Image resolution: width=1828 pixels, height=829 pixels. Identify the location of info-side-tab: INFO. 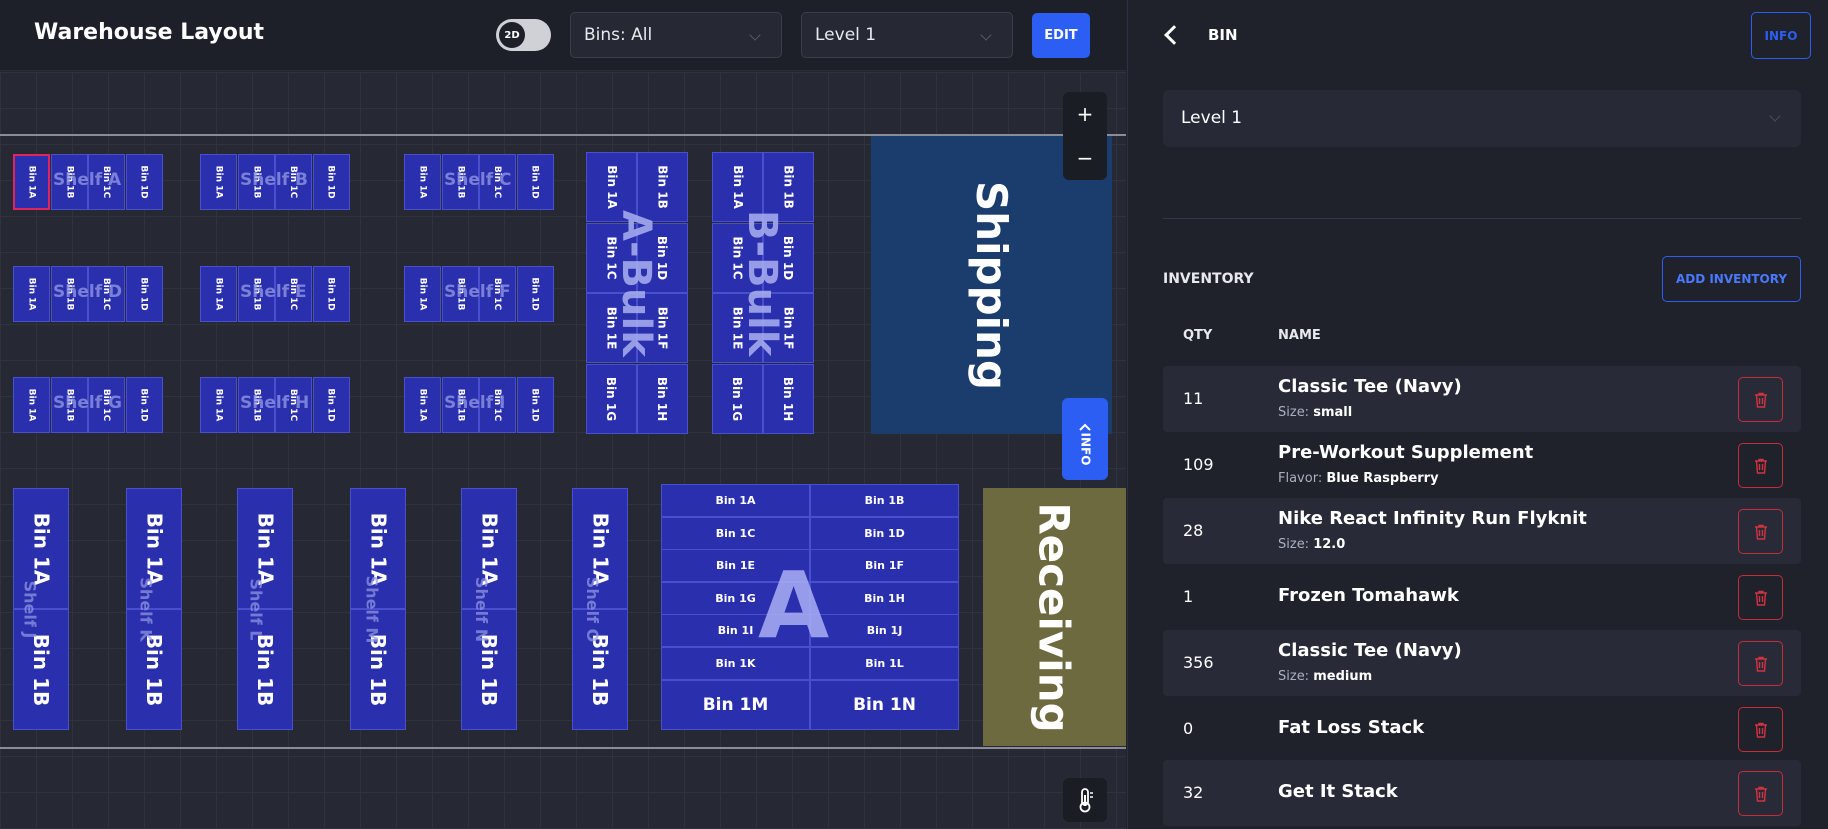
(1085, 439).